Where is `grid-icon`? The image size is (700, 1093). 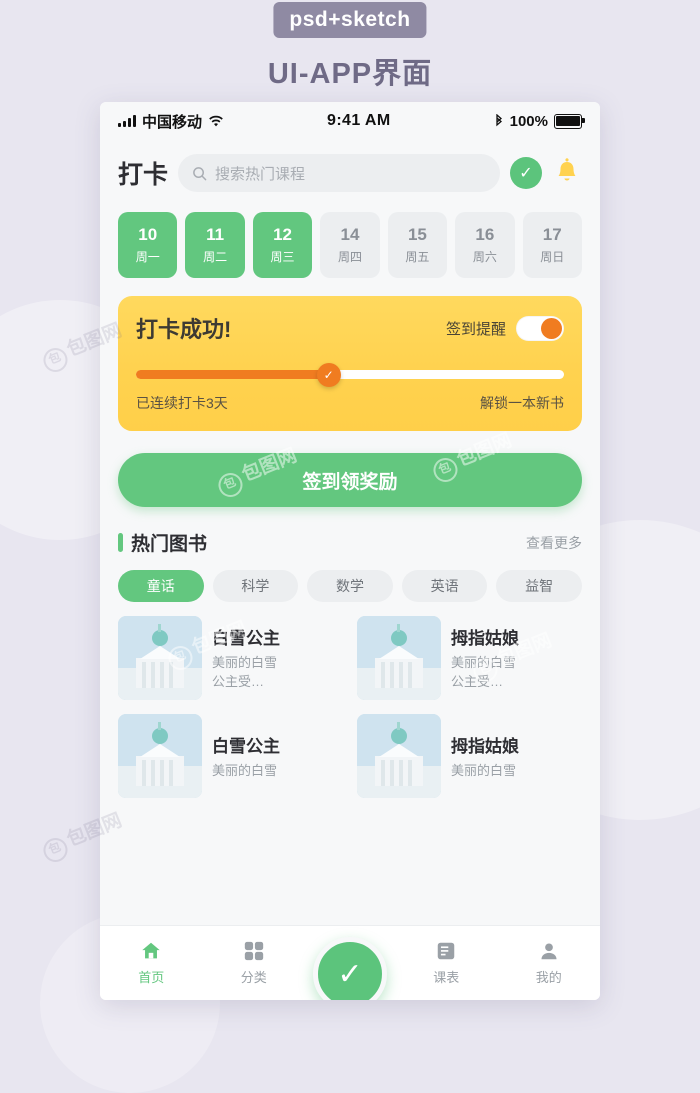
grid-icon is located at coordinates (253, 951).